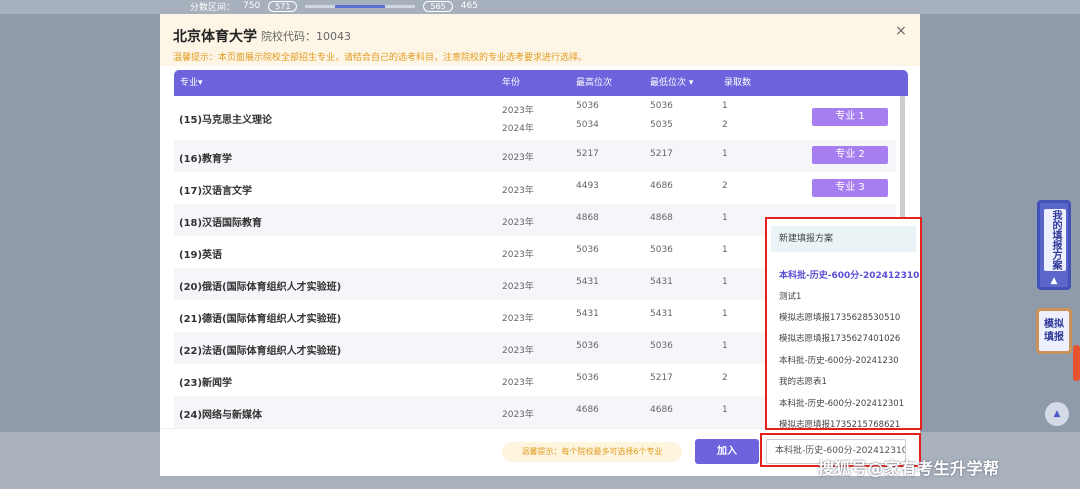 This screenshot has width=1080, height=489. What do you see at coordinates (201, 255) in the screenshot?
I see `major-name: (19)英语` at bounding box center [201, 255].